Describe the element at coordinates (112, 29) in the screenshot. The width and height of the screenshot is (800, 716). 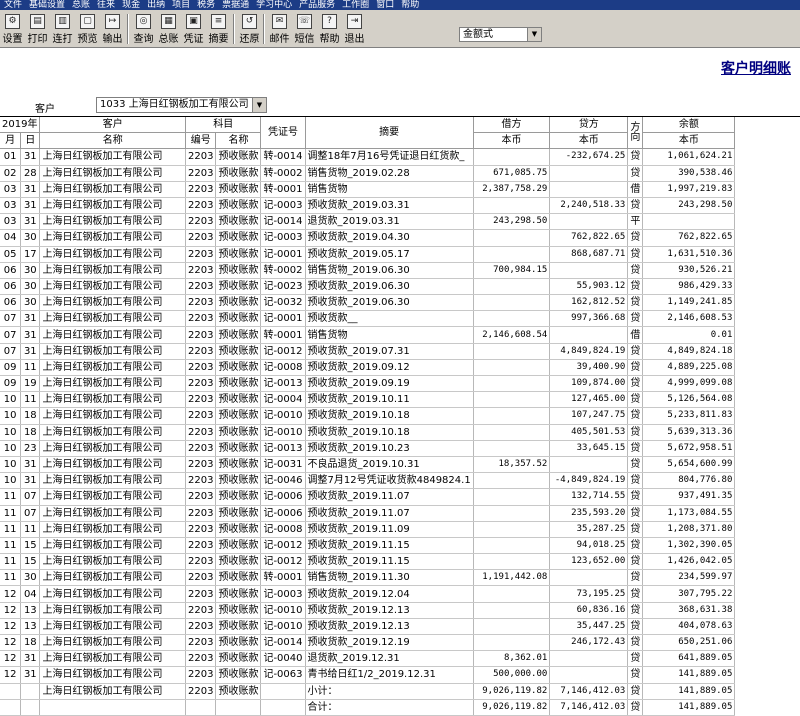
I see `toolbar-button: ↦ 输出` at that location.